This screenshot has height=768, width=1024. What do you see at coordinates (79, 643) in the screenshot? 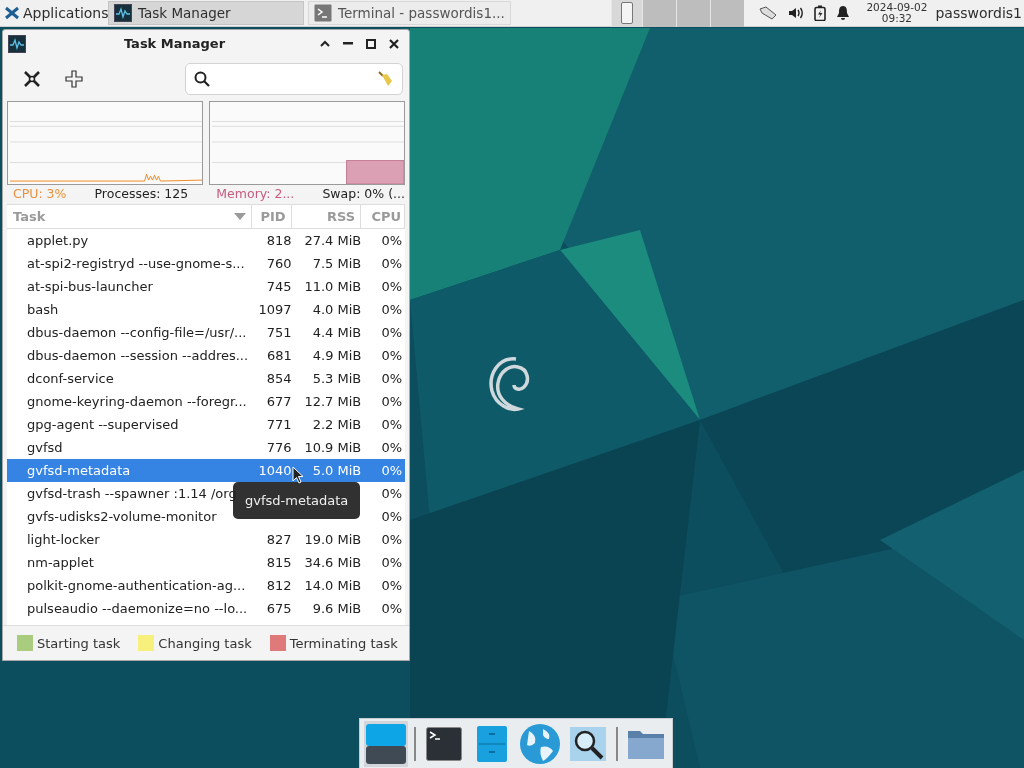
I see `legend-label: Starting task` at bounding box center [79, 643].